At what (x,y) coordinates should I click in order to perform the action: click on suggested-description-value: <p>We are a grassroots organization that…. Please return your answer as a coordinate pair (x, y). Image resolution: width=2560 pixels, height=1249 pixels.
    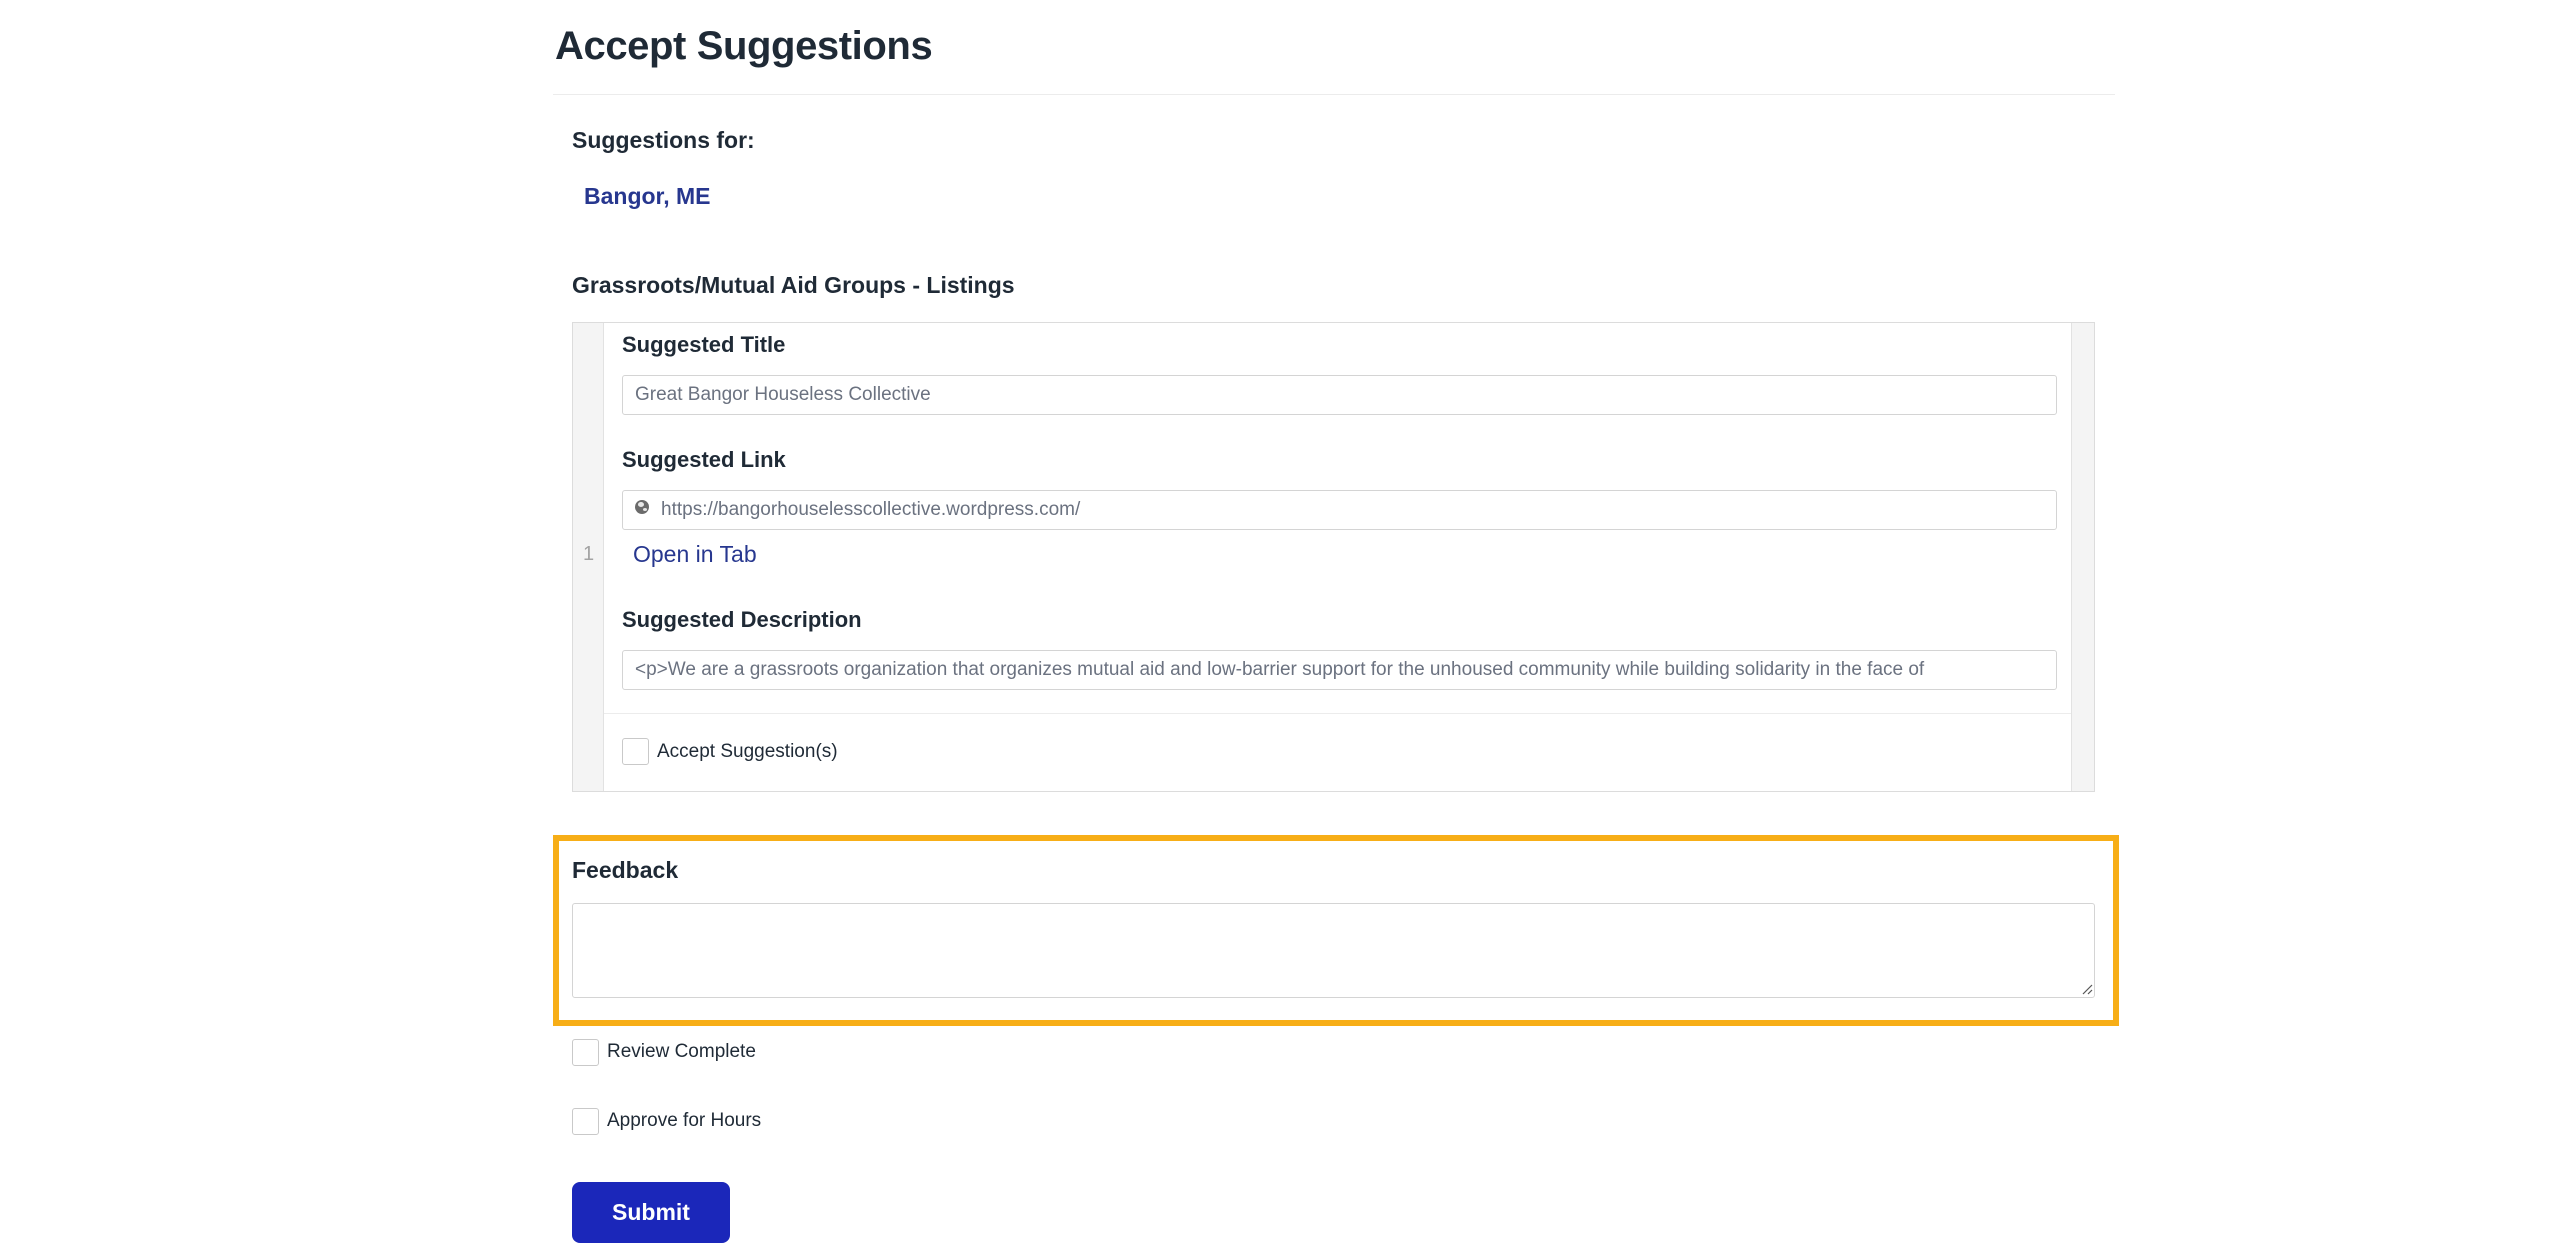
    Looking at the image, I should click on (1280, 669).